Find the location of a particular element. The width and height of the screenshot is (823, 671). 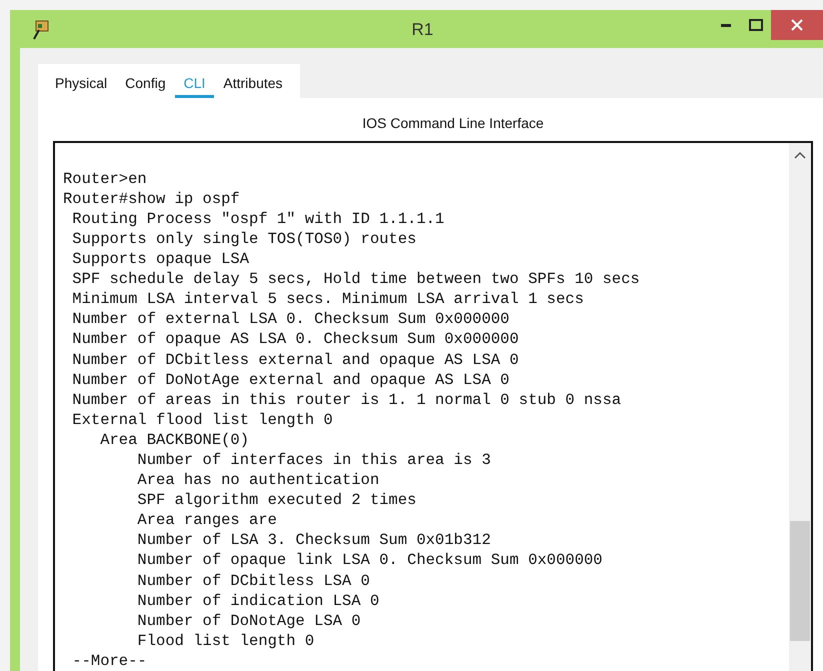

terminal-line: SPF schedule delay 5 secs, Hold time between two SPFs 10 secs is located at coordinates (356, 279).